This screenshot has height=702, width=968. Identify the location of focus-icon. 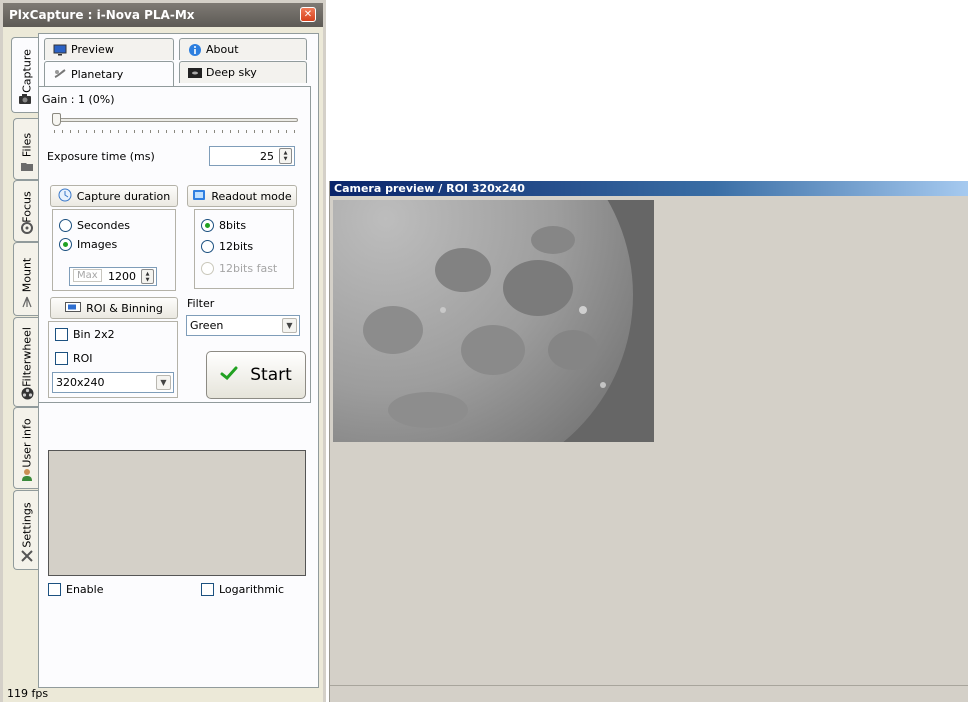
(27, 228).